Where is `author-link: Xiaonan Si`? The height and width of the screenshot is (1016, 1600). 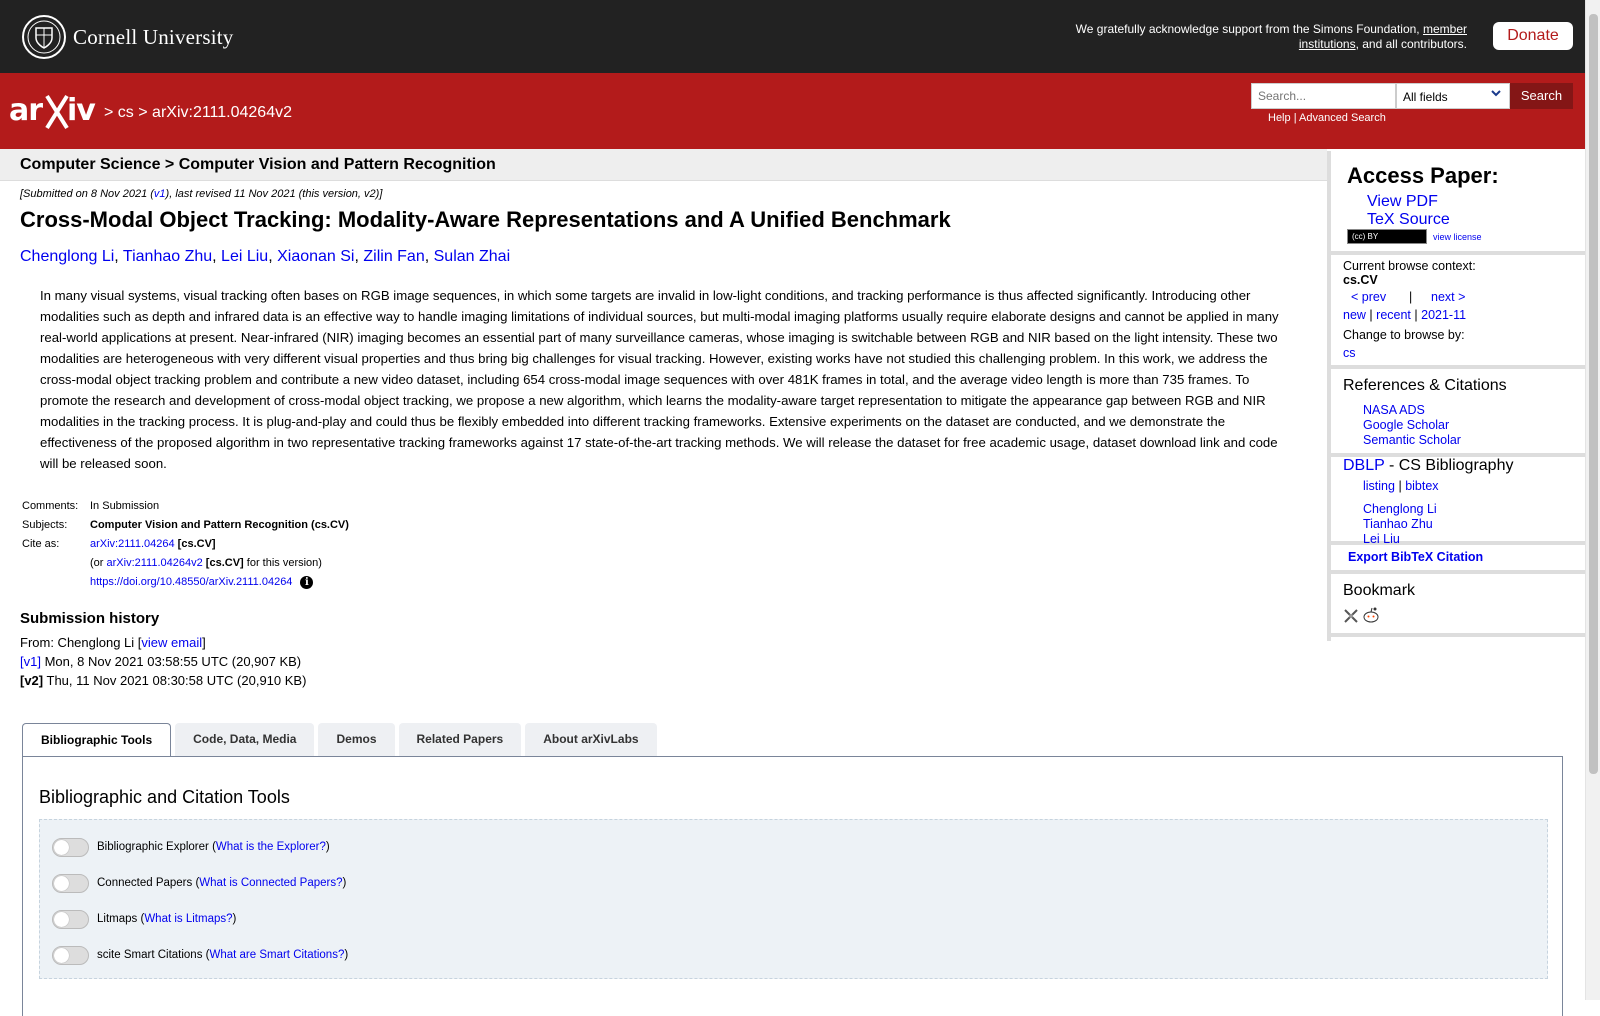 author-link: Xiaonan Si is located at coordinates (315, 256).